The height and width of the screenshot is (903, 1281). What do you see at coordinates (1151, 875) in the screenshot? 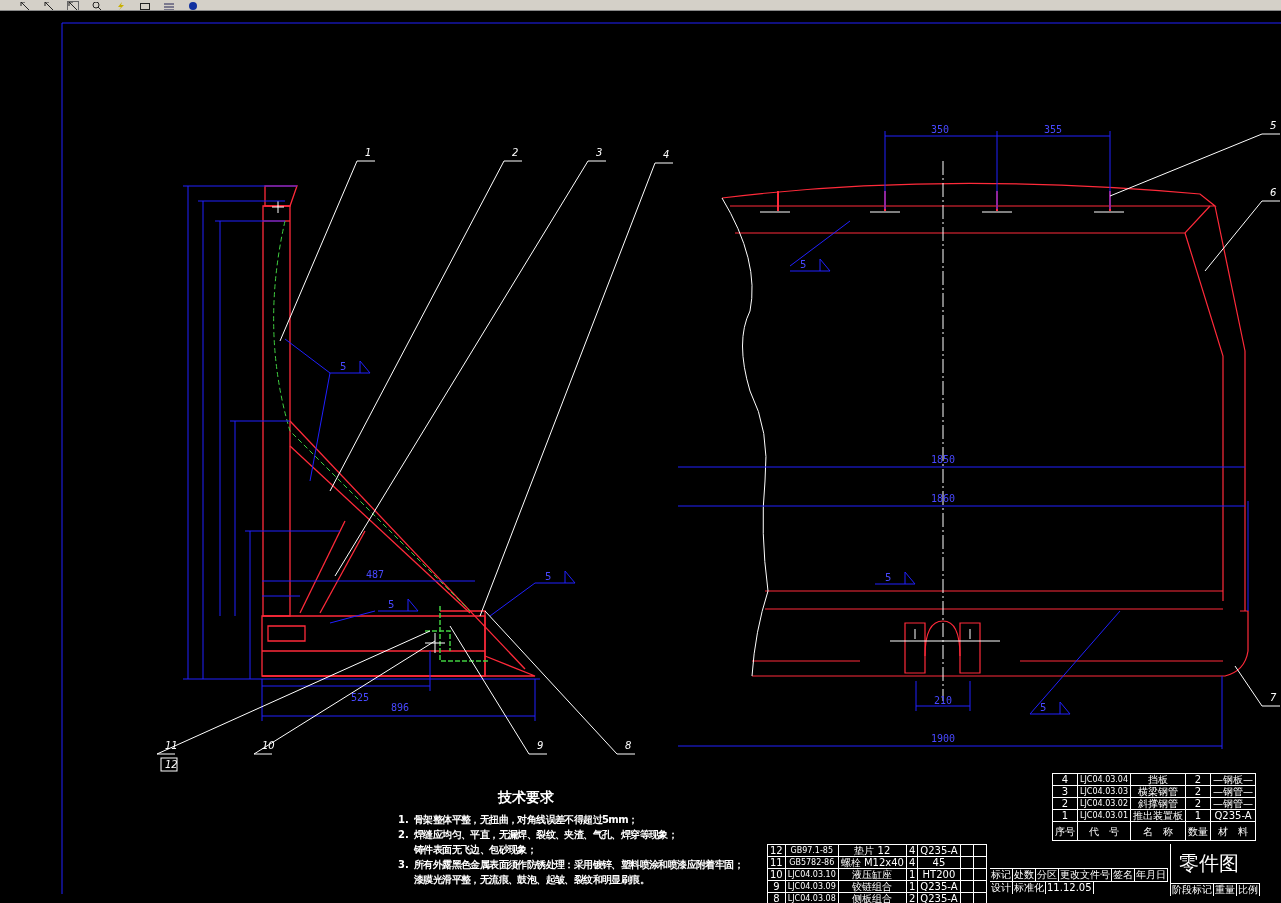
I see `table-cell: 年月日` at bounding box center [1151, 875].